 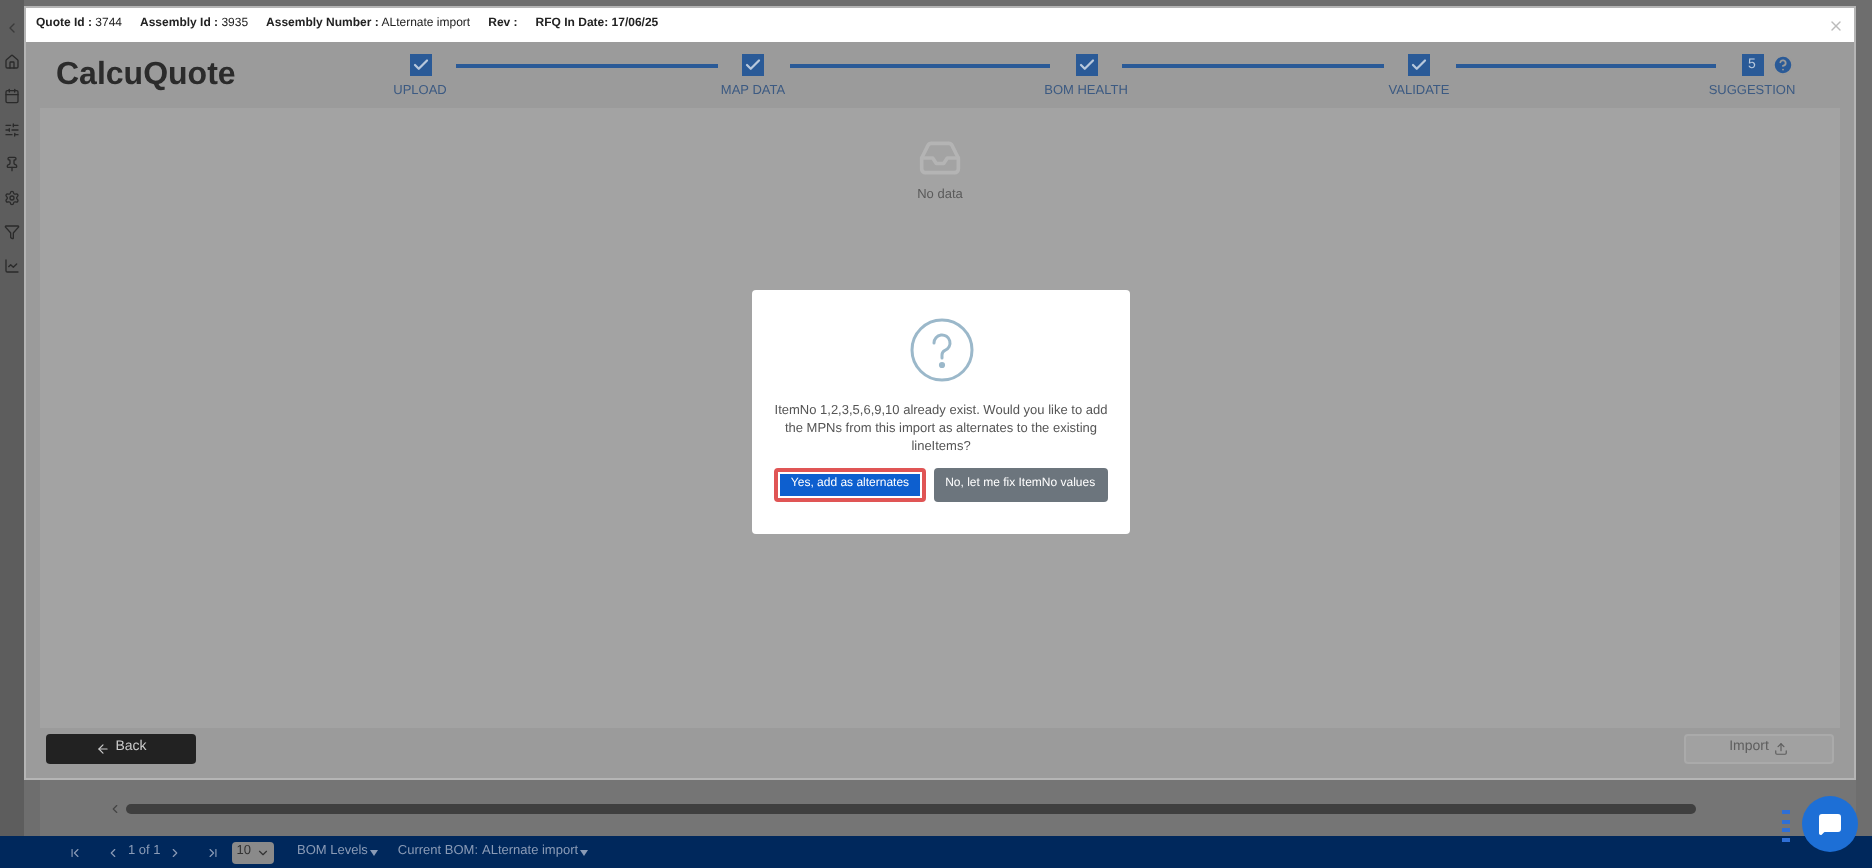 I want to click on logo: CalcuQuote, so click(x=147, y=76).